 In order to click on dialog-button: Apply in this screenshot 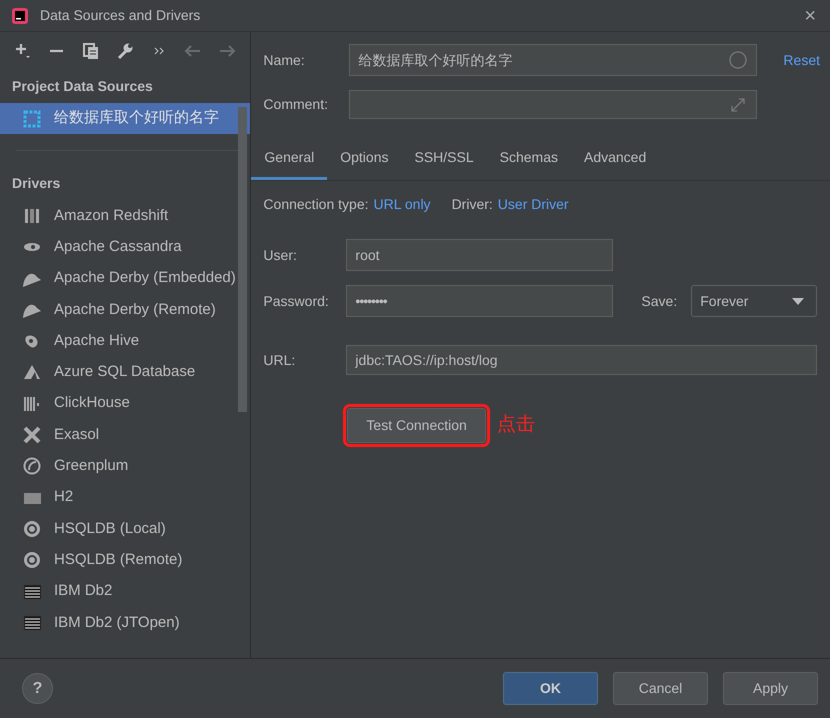, I will do `click(770, 688)`.